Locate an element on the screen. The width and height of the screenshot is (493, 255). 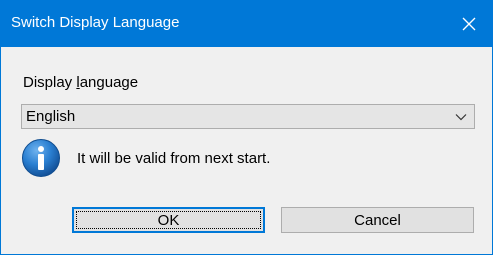
close-icon is located at coordinates (469, 24).